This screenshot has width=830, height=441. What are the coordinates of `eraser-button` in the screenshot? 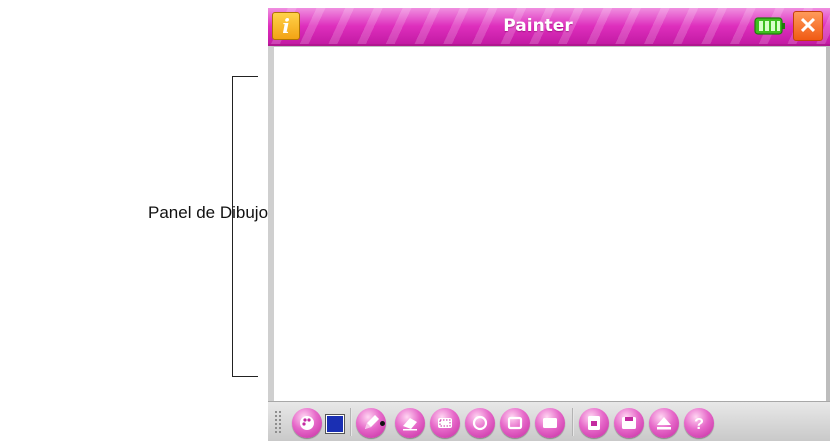 It's located at (410, 423).